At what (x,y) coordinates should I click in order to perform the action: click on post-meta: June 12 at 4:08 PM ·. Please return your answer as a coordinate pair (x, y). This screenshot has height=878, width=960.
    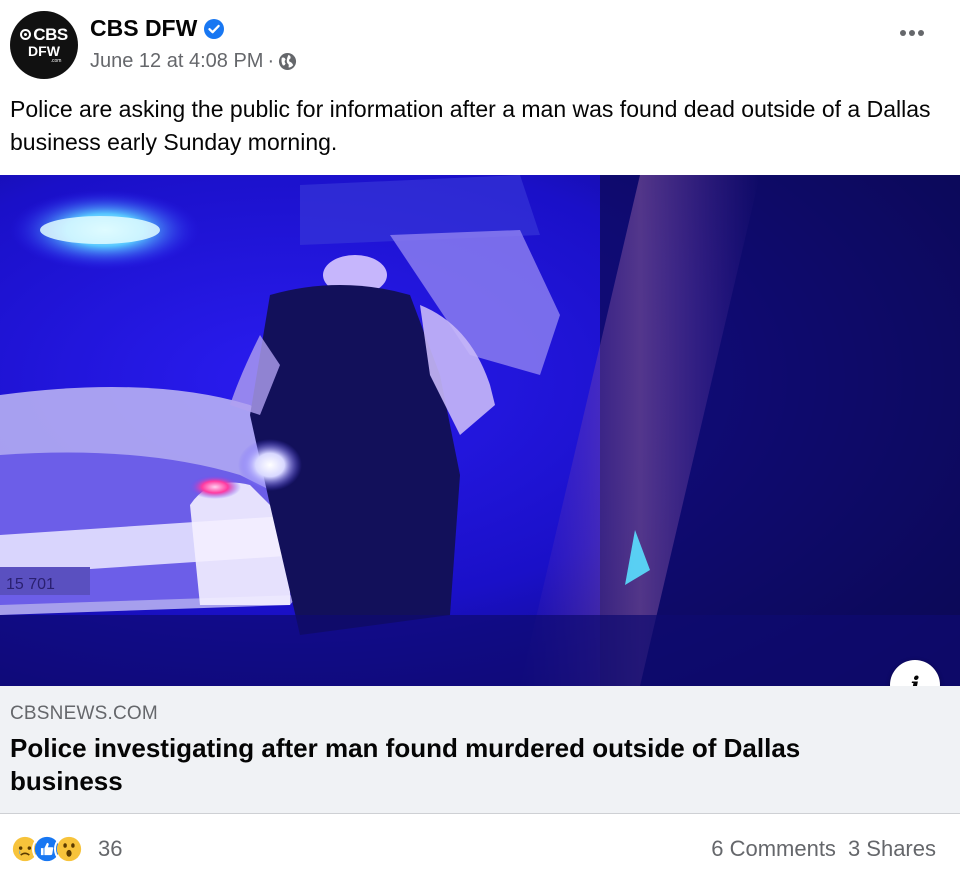
    Looking at the image, I should click on (193, 61).